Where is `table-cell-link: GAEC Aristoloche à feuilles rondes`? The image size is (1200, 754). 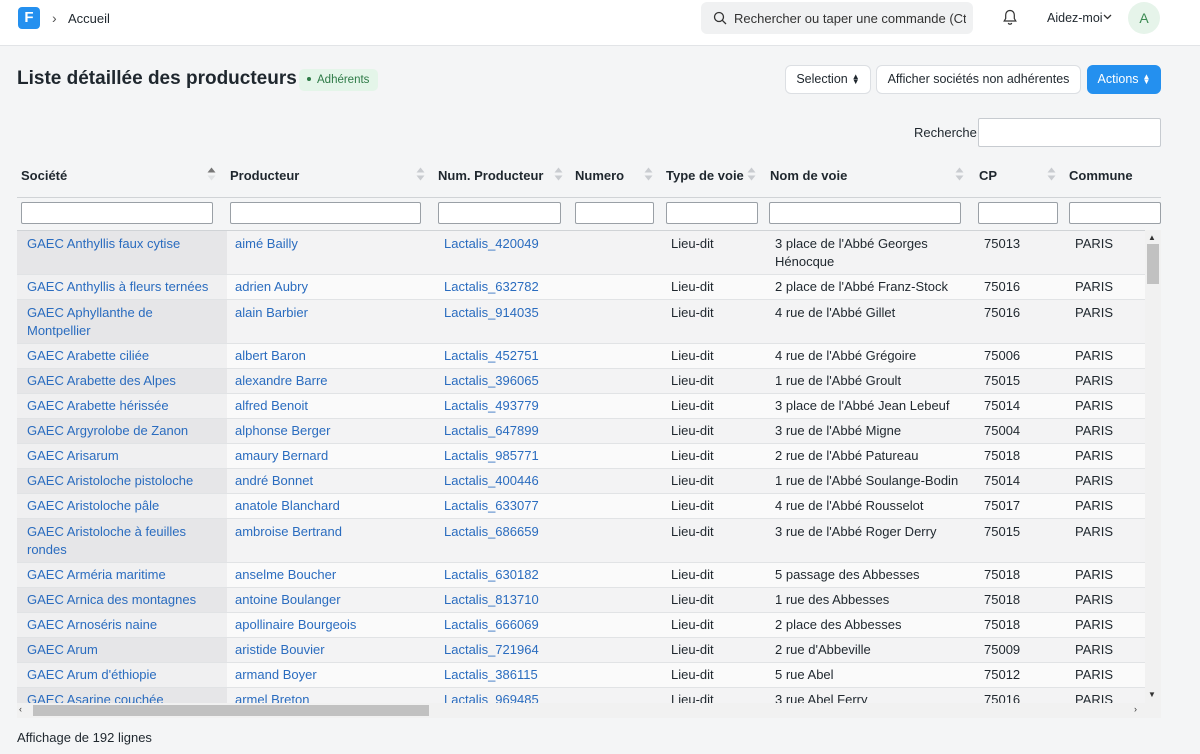
table-cell-link: GAEC Aristoloche à feuilles rondes is located at coordinates (122, 541).